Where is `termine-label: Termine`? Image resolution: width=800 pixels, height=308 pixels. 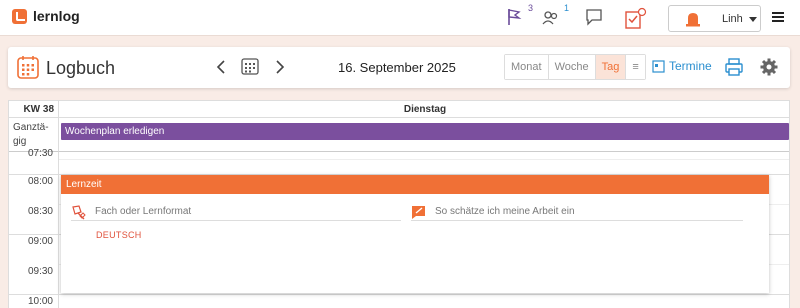
termine-label: Termine is located at coordinates (690, 66).